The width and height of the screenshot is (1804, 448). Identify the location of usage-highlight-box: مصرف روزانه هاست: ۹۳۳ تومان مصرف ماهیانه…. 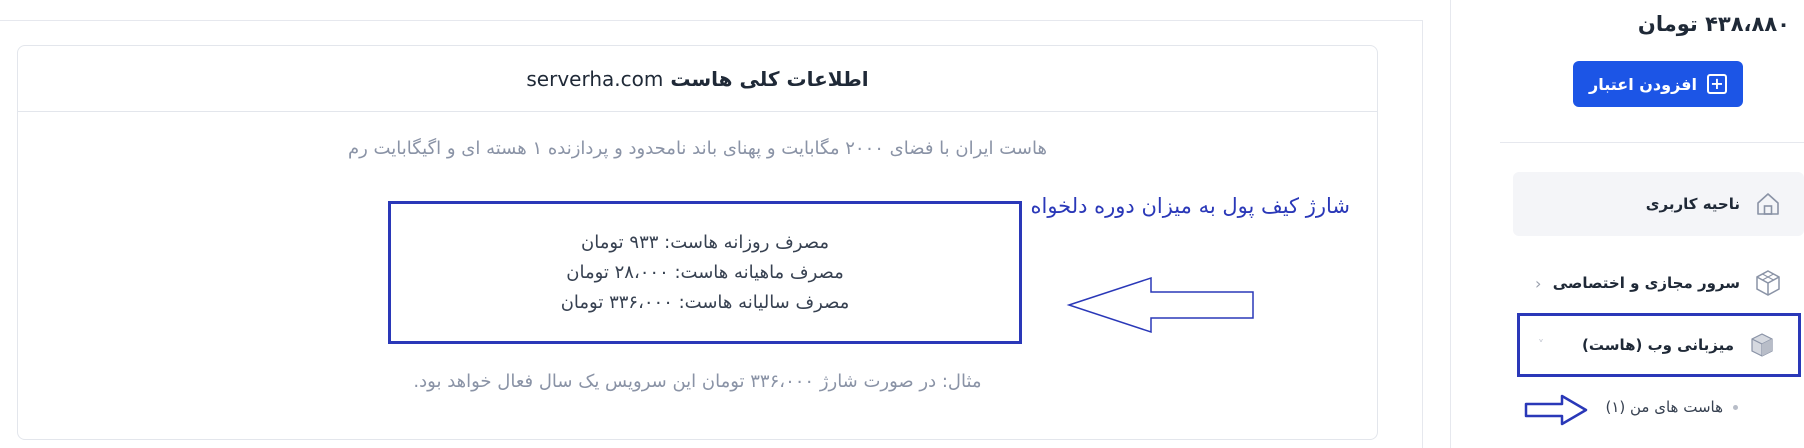
(705, 272).